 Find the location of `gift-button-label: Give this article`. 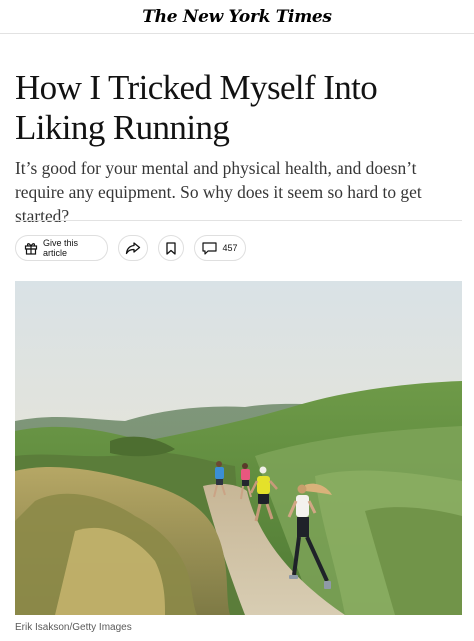

gift-button-label: Give this article is located at coordinates (61, 248).